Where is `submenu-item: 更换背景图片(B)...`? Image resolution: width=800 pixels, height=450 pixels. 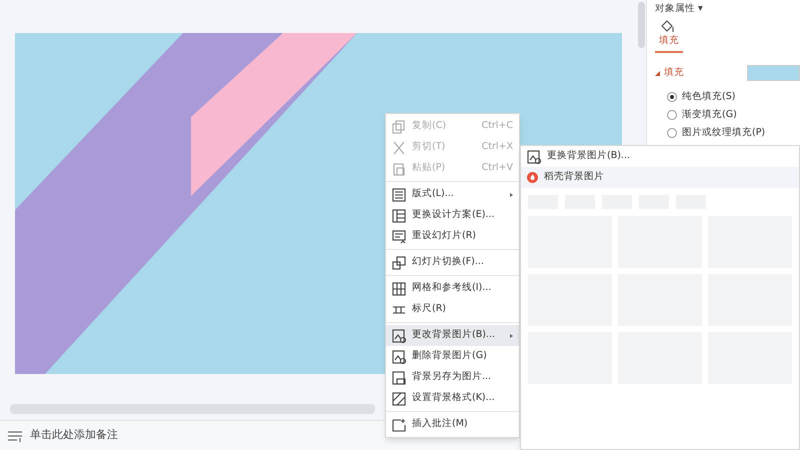
submenu-item: 更换背景图片(B)... is located at coordinates (660, 156).